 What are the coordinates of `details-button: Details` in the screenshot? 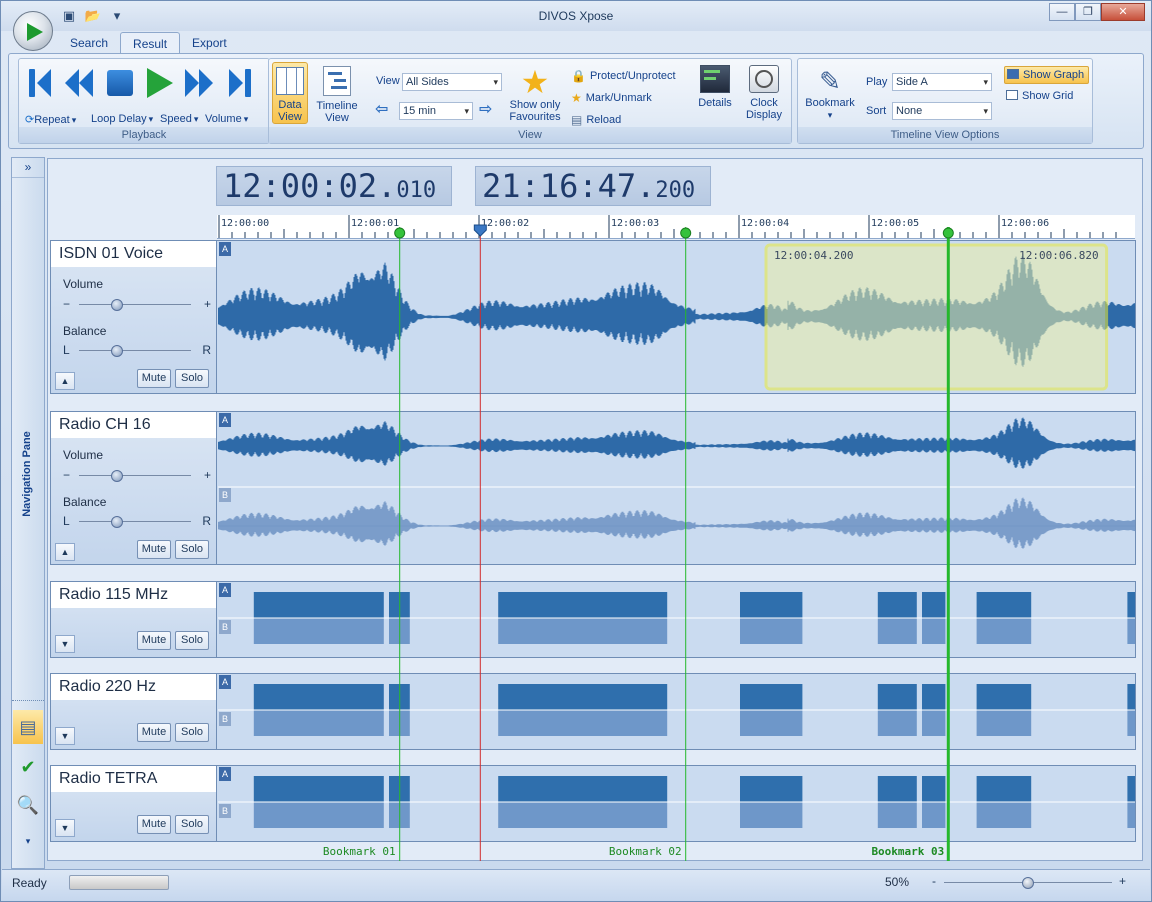 It's located at (715, 87).